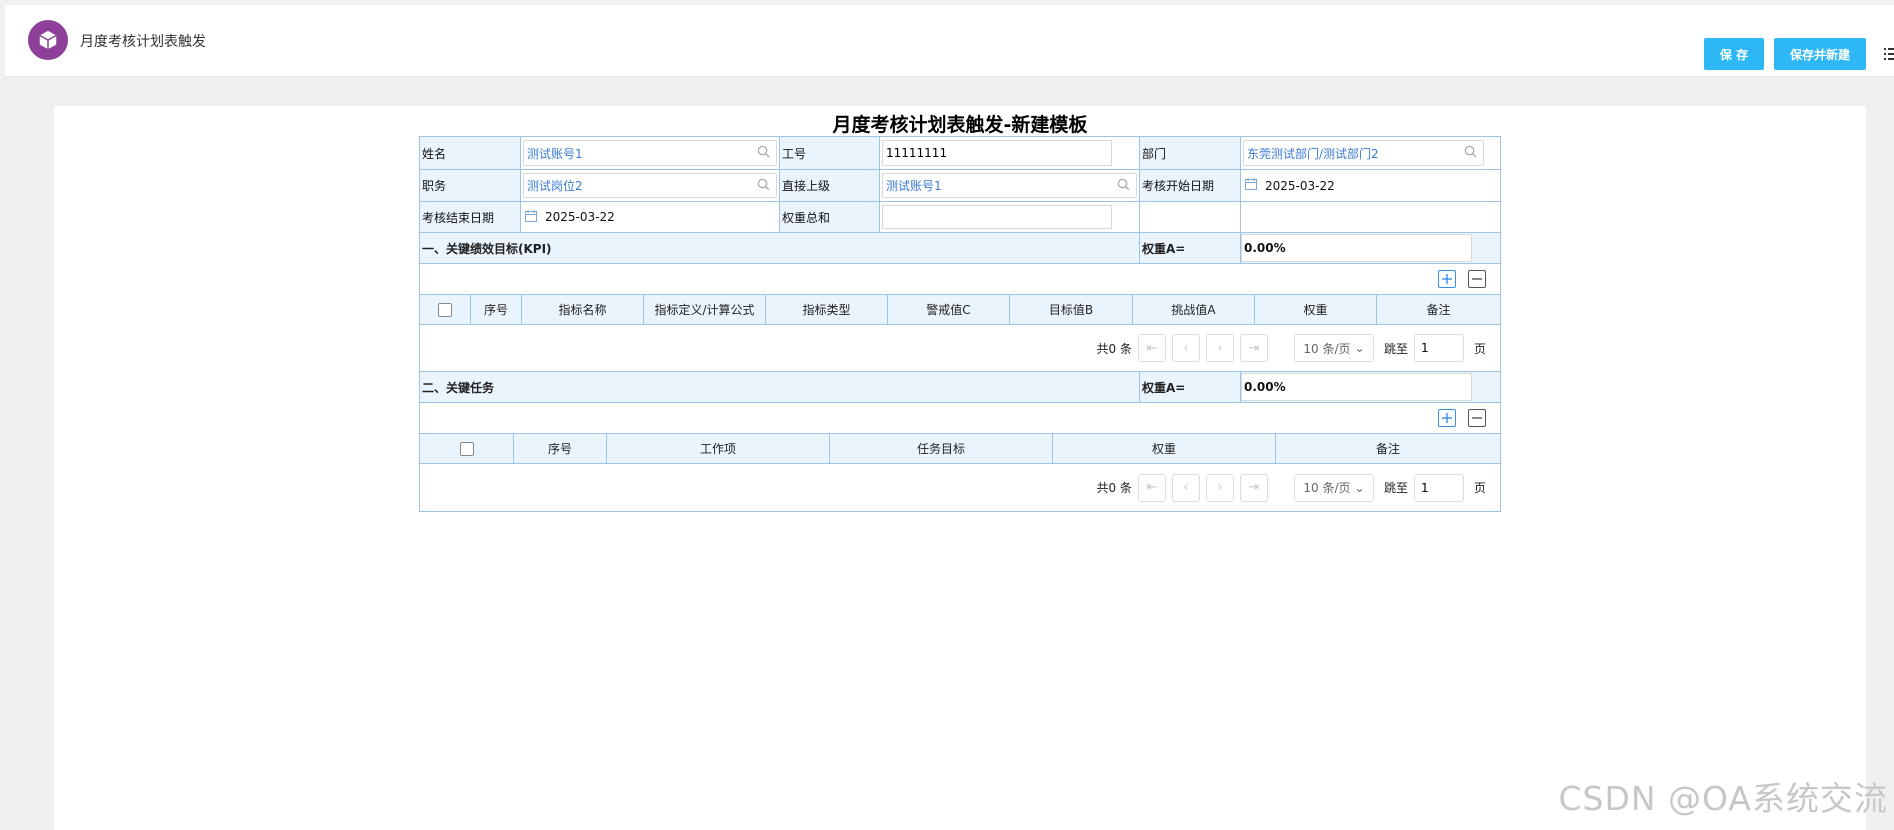 This screenshot has height=830, width=1894. I want to click on tasks-heading: 二、关键任务, so click(780, 387).